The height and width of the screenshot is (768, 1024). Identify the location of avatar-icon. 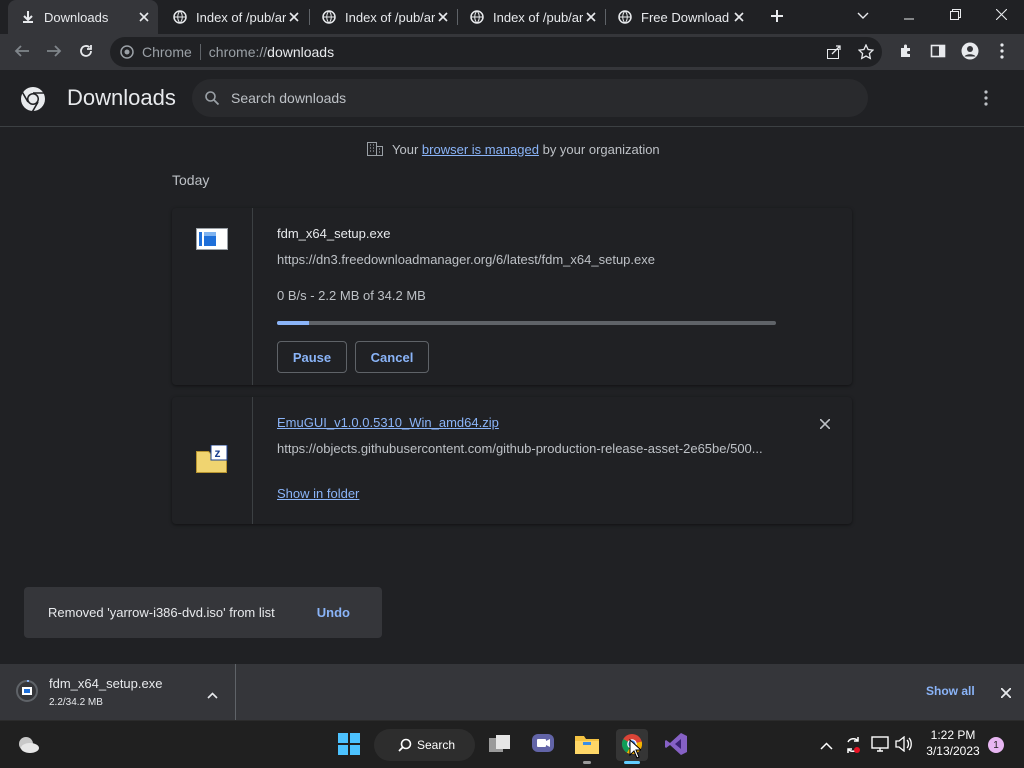
(970, 52).